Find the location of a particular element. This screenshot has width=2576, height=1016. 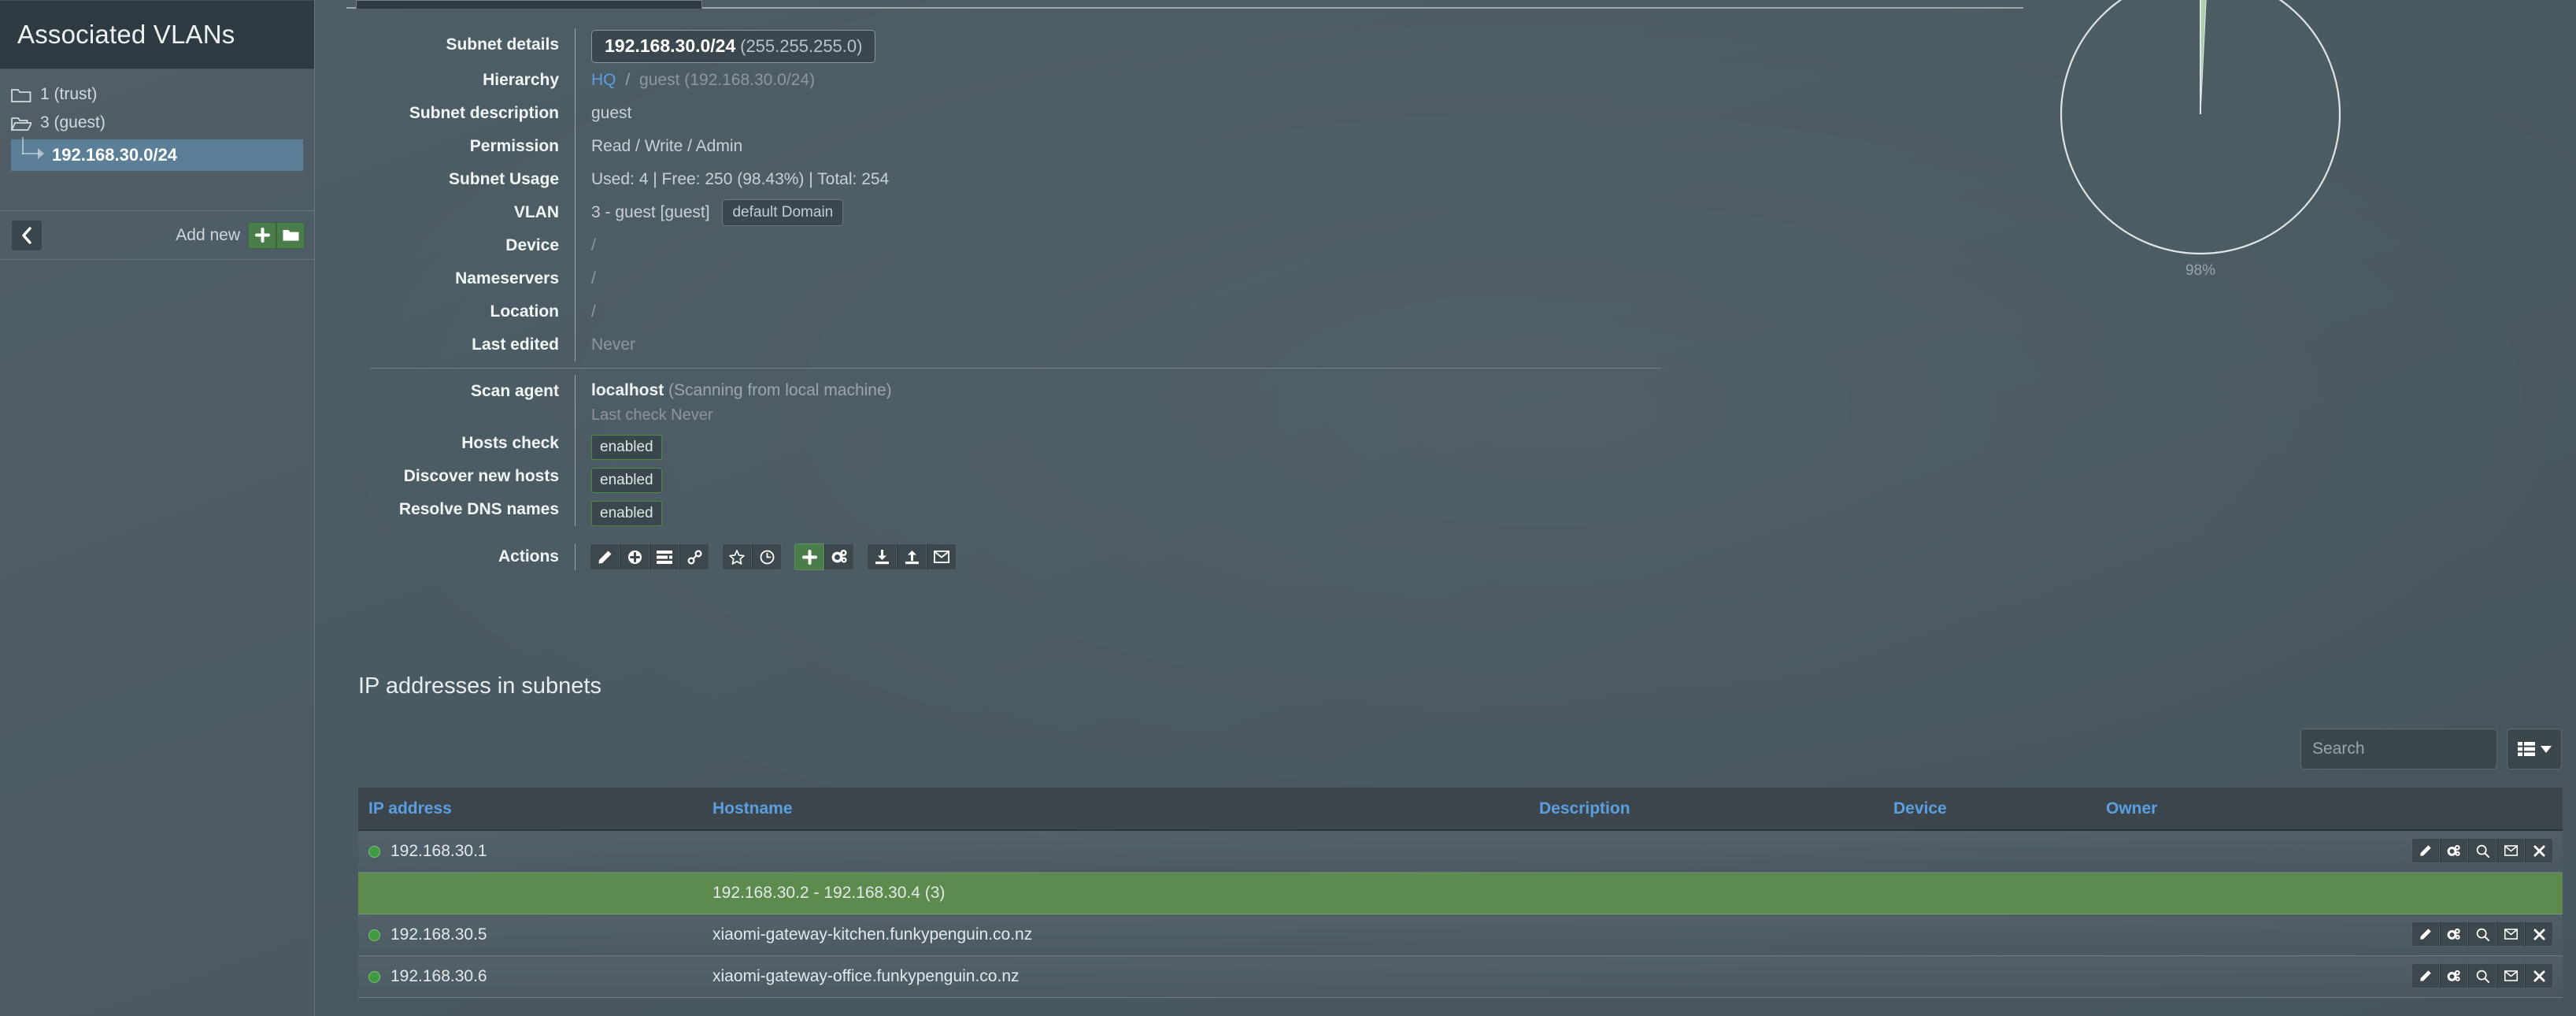

detail-row-device: Device / is located at coordinates (1074, 245).